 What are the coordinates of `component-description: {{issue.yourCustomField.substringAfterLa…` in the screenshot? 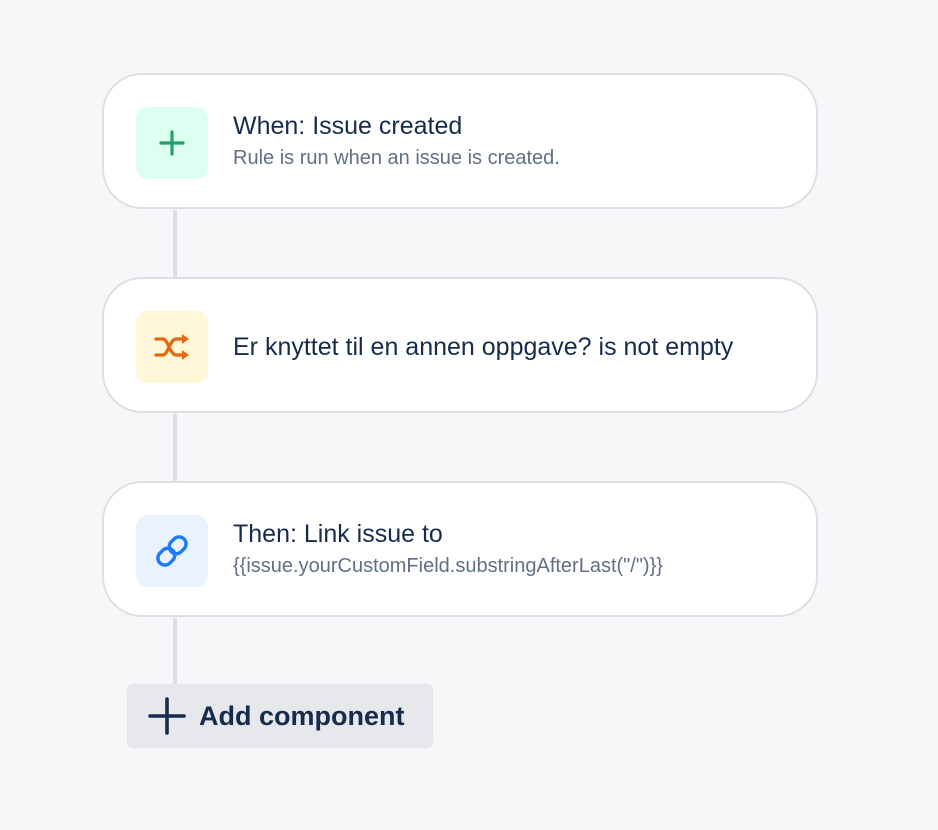 It's located at (448, 566).